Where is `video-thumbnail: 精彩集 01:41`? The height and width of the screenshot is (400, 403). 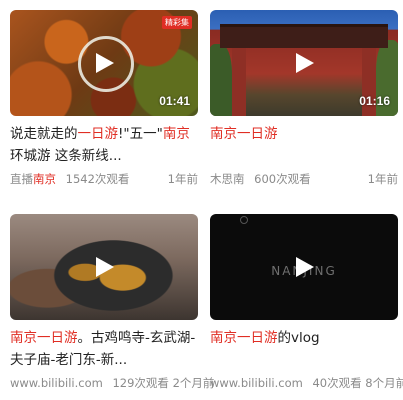
video-thumbnail: 精彩集 01:41 is located at coordinates (104, 63).